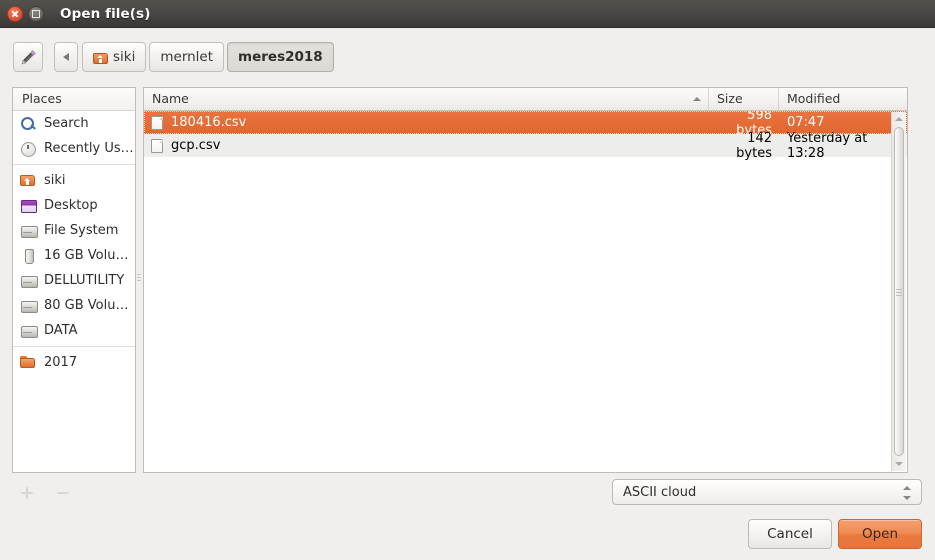  Describe the element at coordinates (467, 14) in the screenshot. I see `window-titlebar: Open file(s)` at that location.